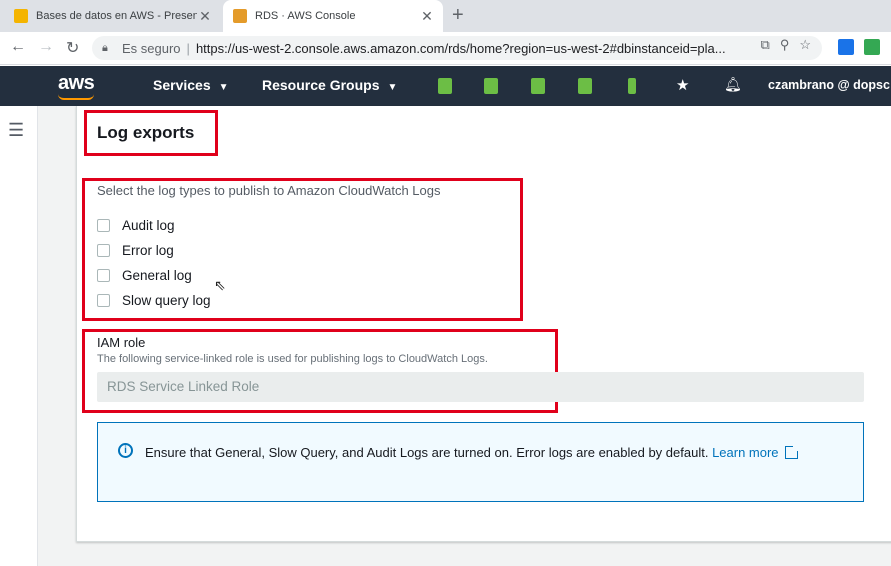 Image resolution: width=891 pixels, height=566 pixels. I want to click on info-icon: i, so click(125, 450).